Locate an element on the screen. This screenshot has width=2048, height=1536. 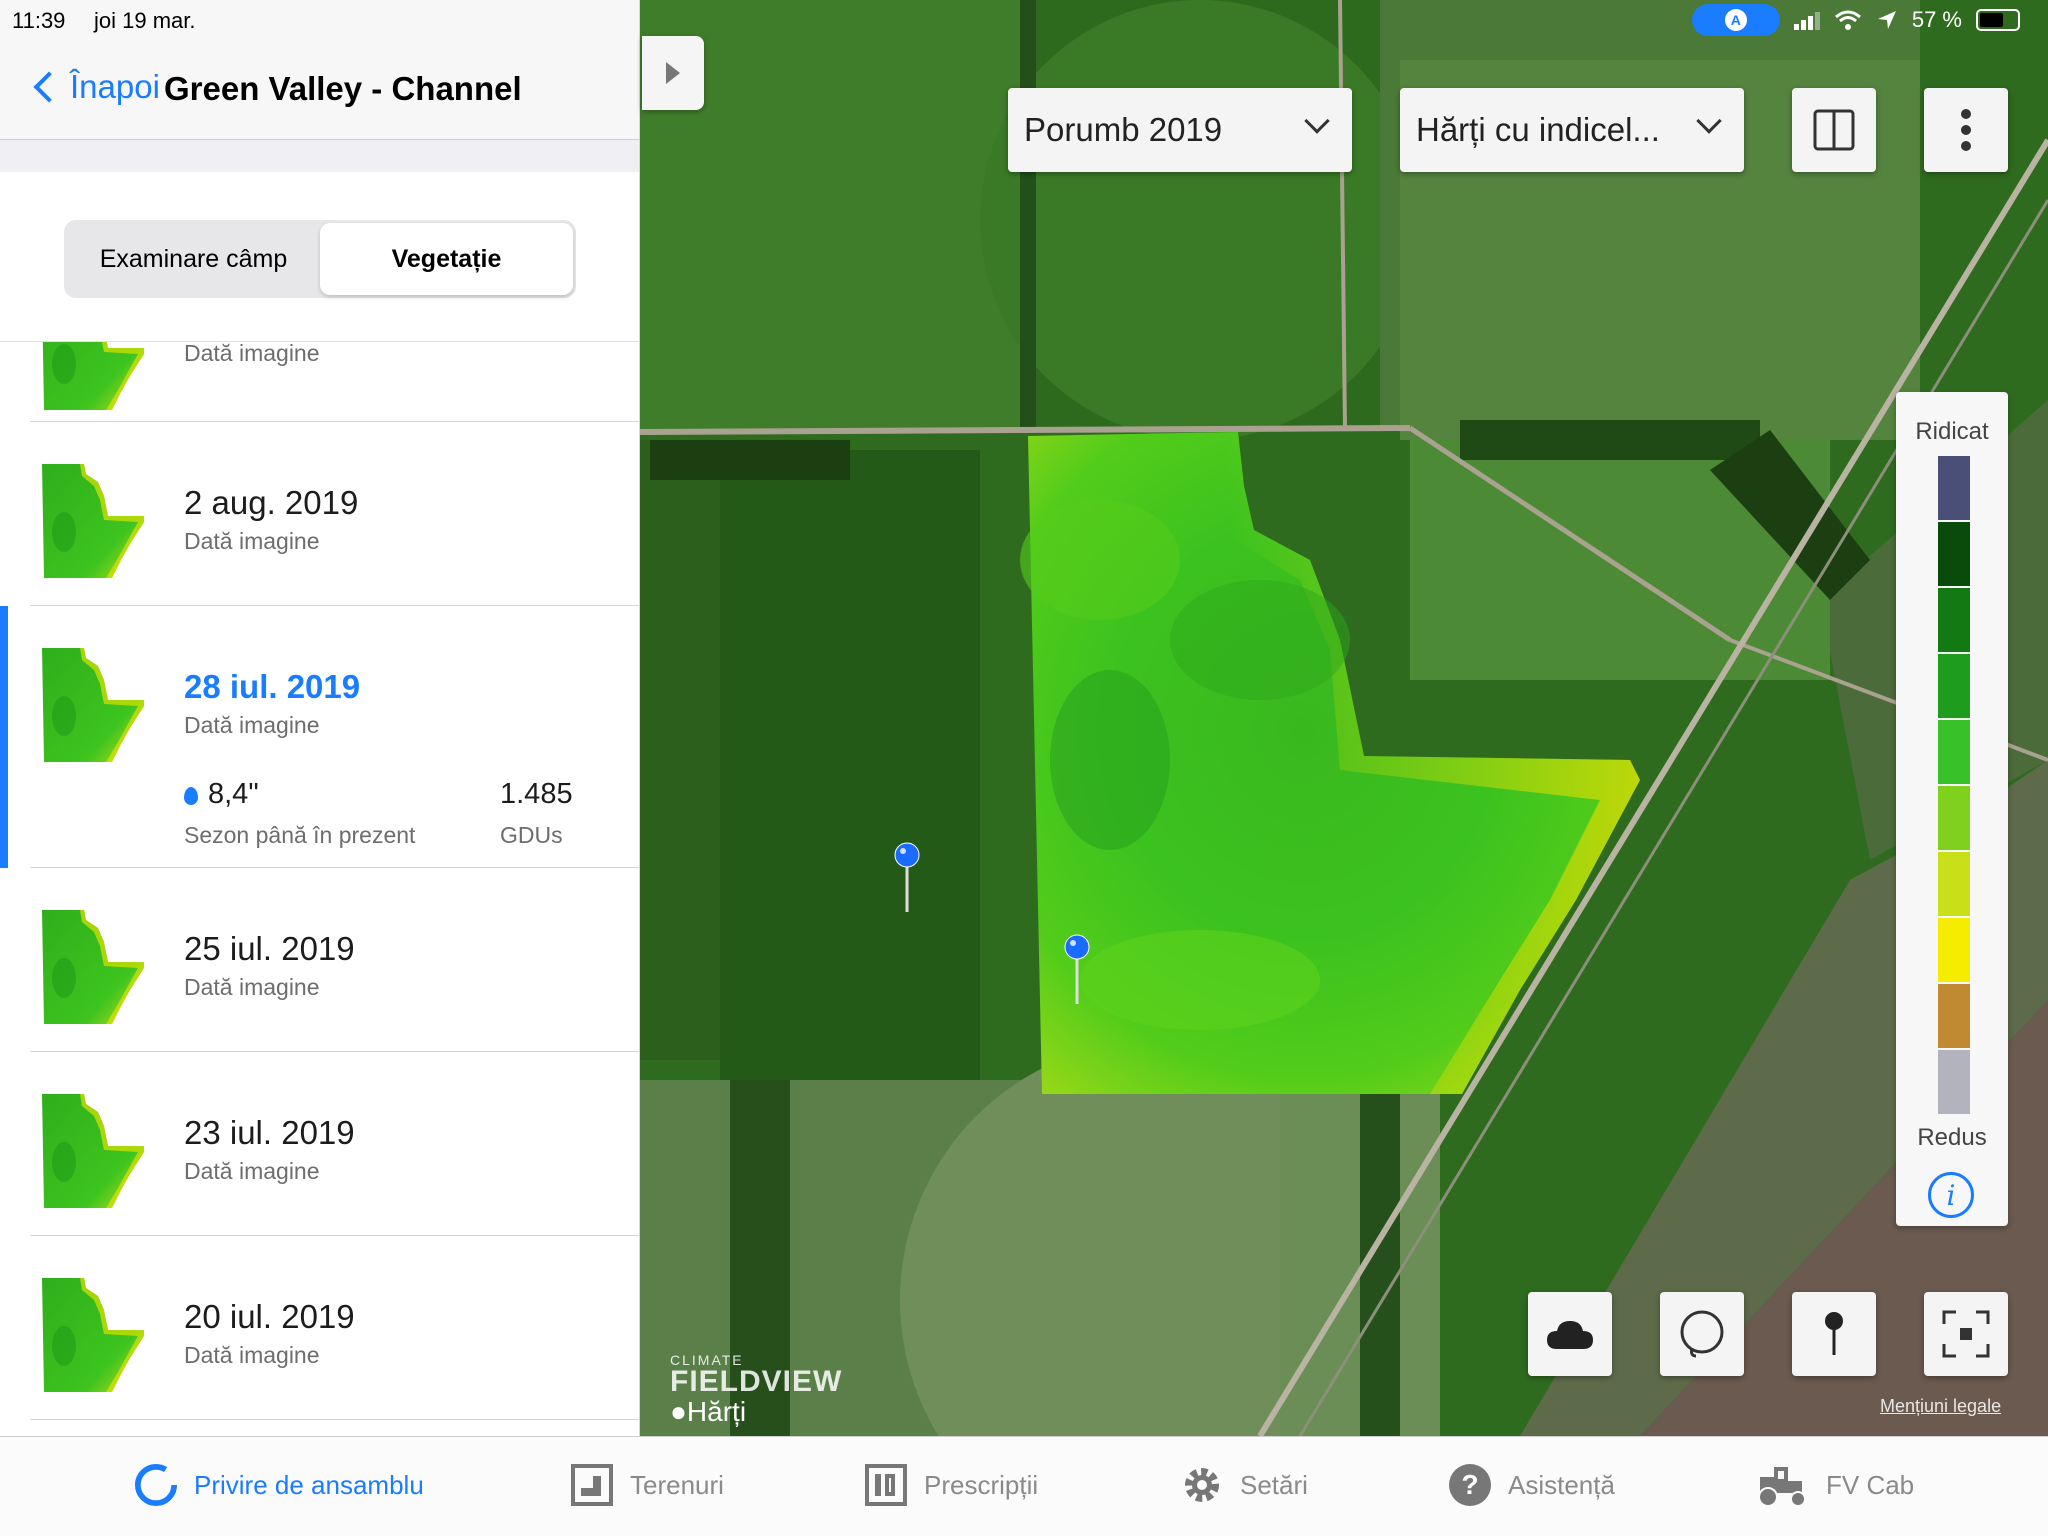
legend-high-label: Ridicat is located at coordinates (1952, 431).